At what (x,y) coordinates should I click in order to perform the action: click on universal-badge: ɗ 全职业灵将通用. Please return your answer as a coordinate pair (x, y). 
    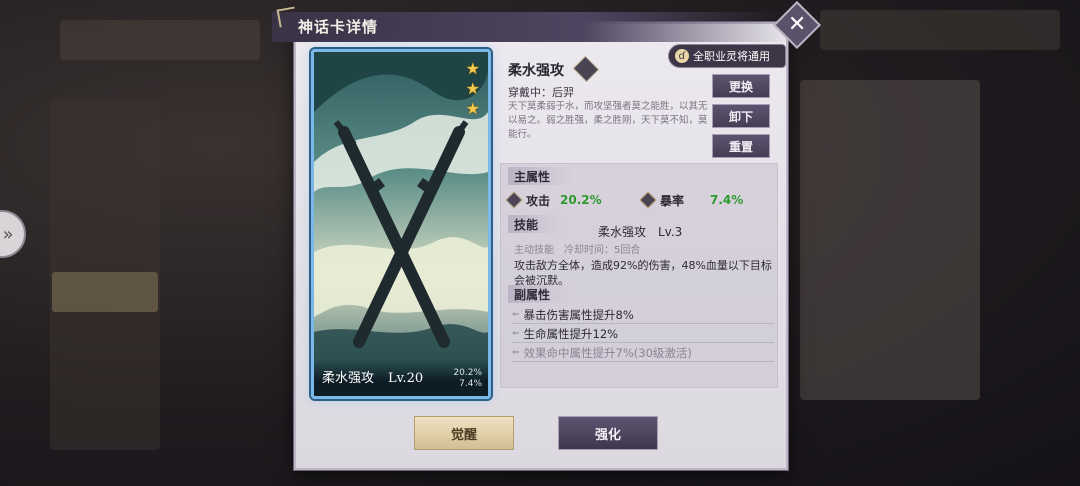
    Looking at the image, I should click on (727, 56).